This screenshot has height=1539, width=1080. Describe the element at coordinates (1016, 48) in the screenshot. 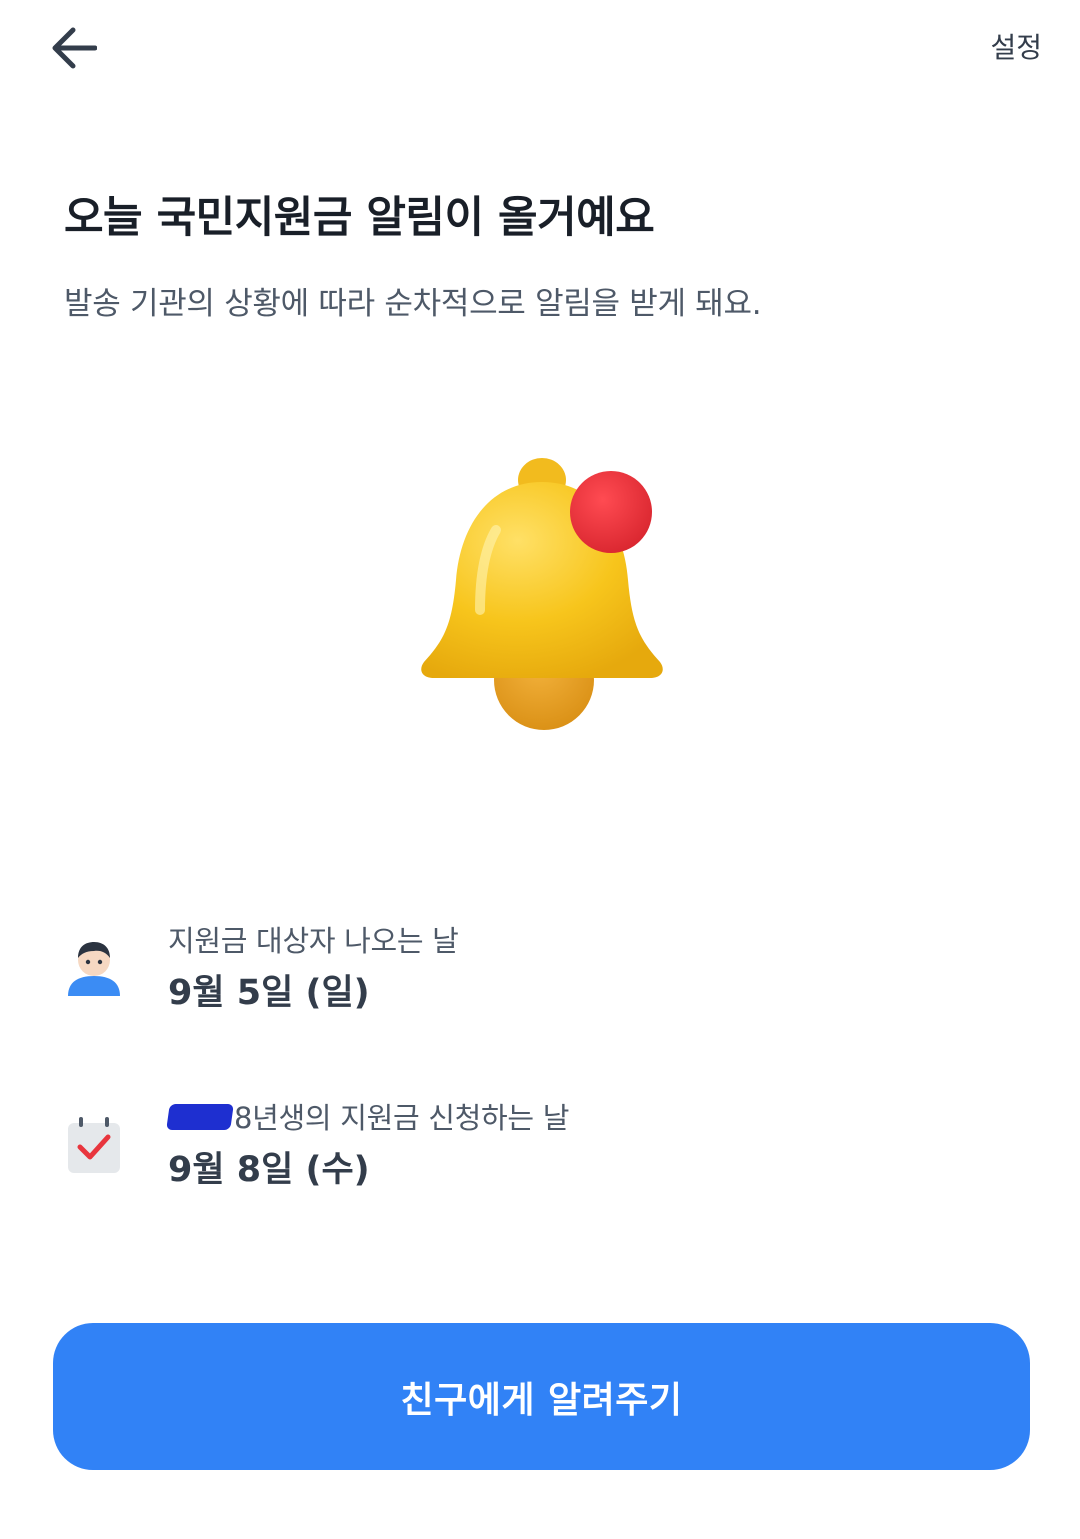

I see `settings-button: 설정` at that location.